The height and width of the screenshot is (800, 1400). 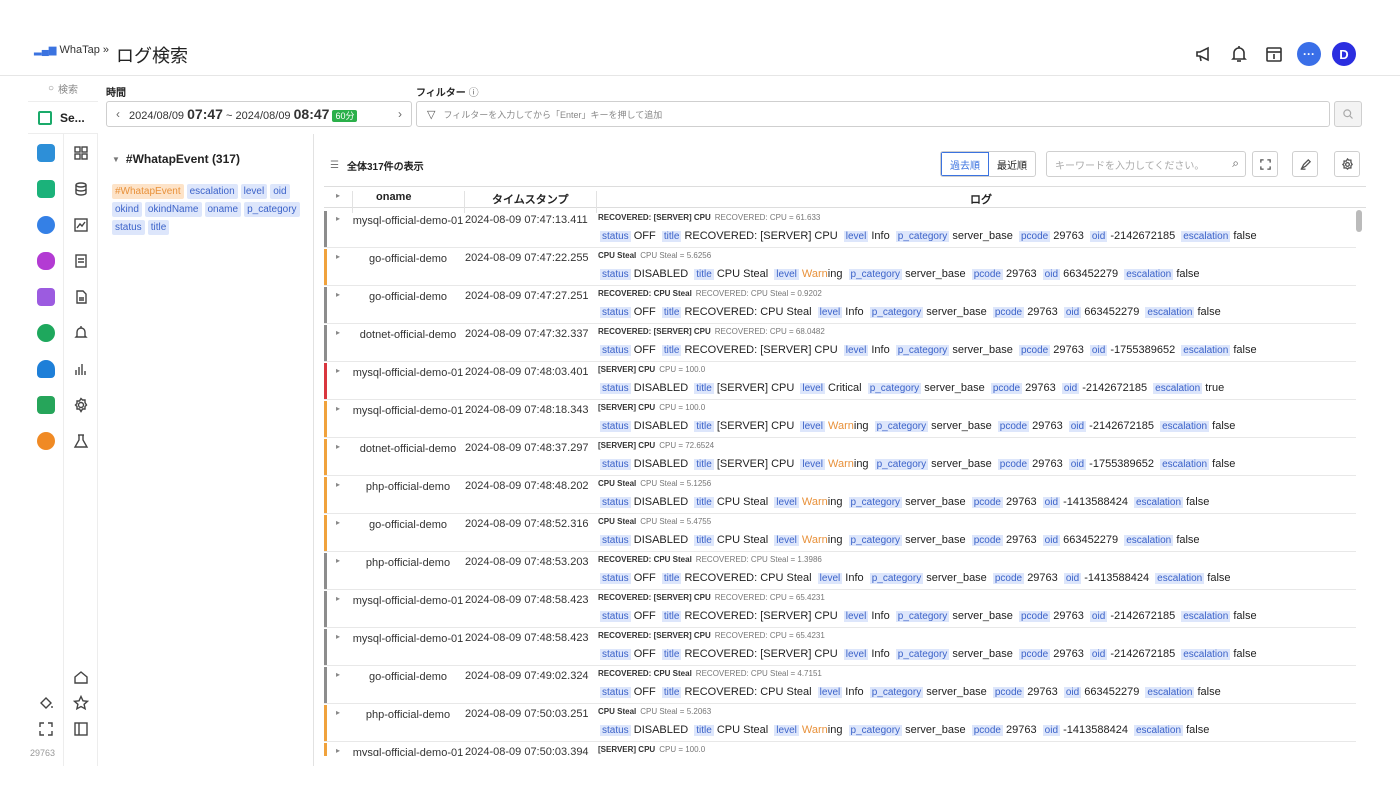 I want to click on col-timestamp: タイムスタンプ, so click(x=530, y=199).